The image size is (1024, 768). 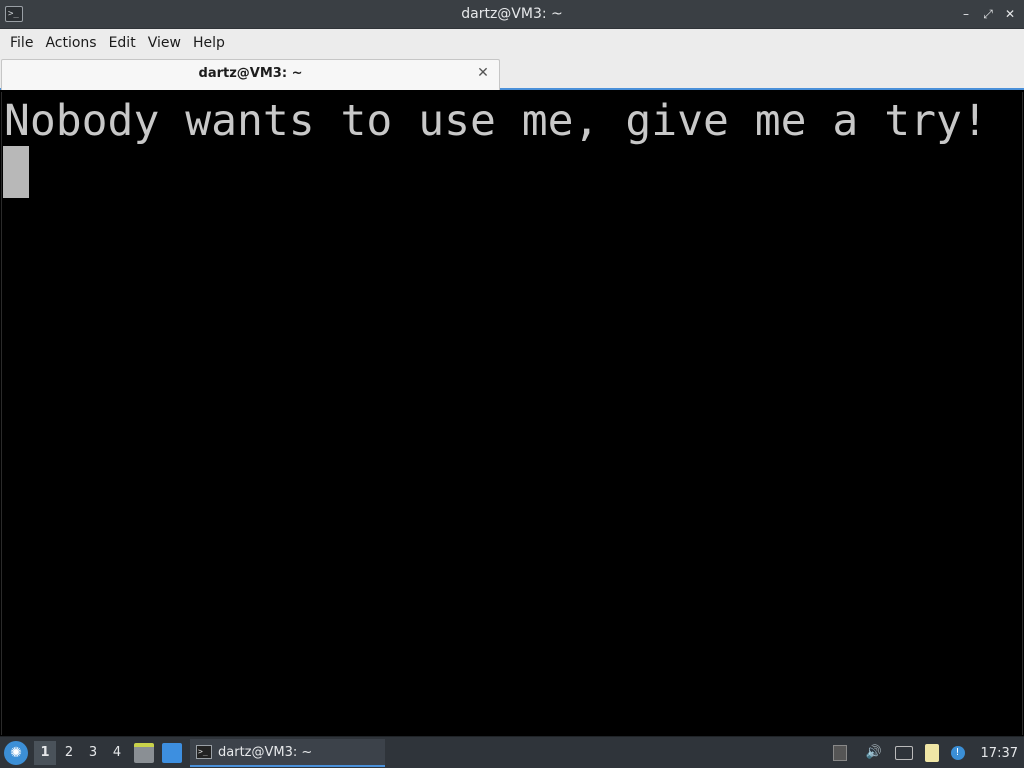 What do you see at coordinates (1010, 14) in the screenshot?
I see `close-button: ✕` at bounding box center [1010, 14].